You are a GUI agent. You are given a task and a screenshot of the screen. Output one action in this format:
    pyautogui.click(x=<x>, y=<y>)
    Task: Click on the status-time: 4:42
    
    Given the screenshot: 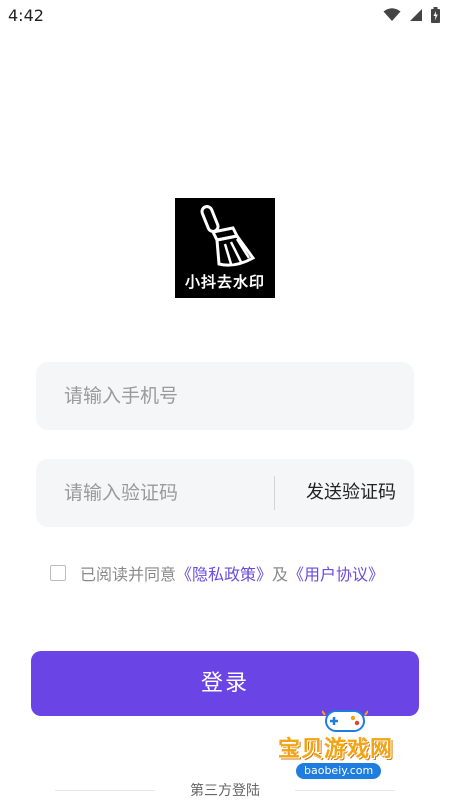 What is the action you would take?
    pyautogui.click(x=26, y=15)
    